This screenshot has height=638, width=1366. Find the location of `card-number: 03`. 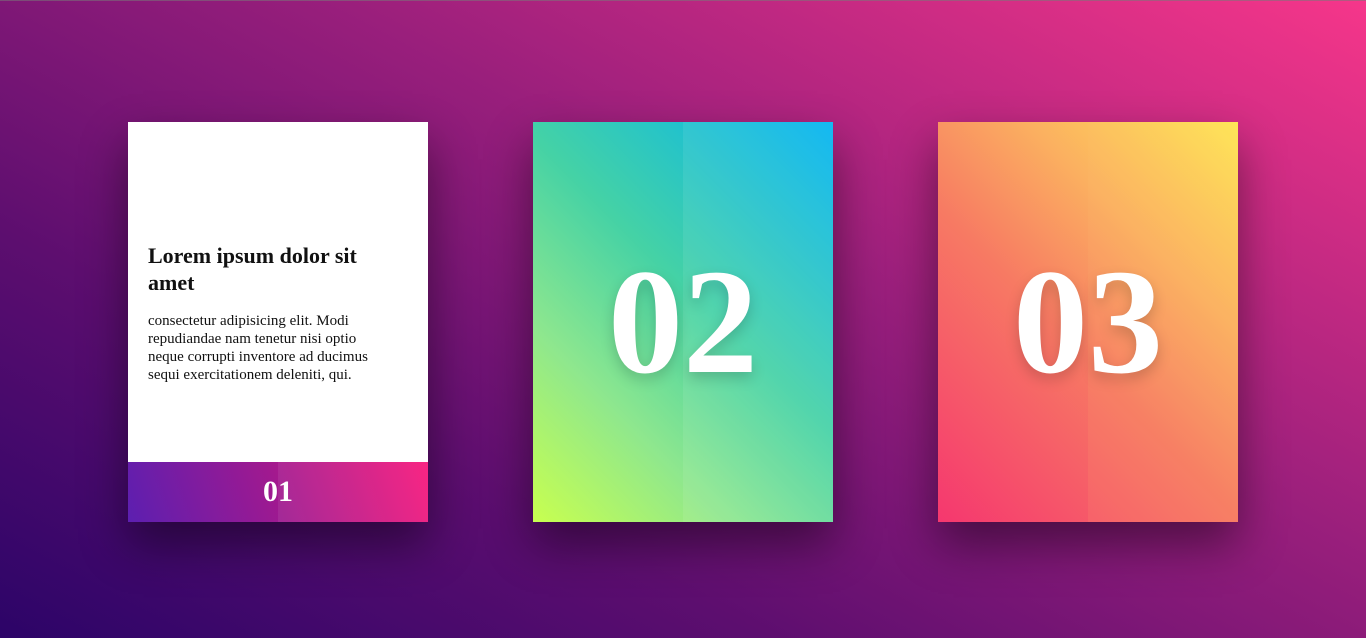

card-number: 03 is located at coordinates (1088, 322).